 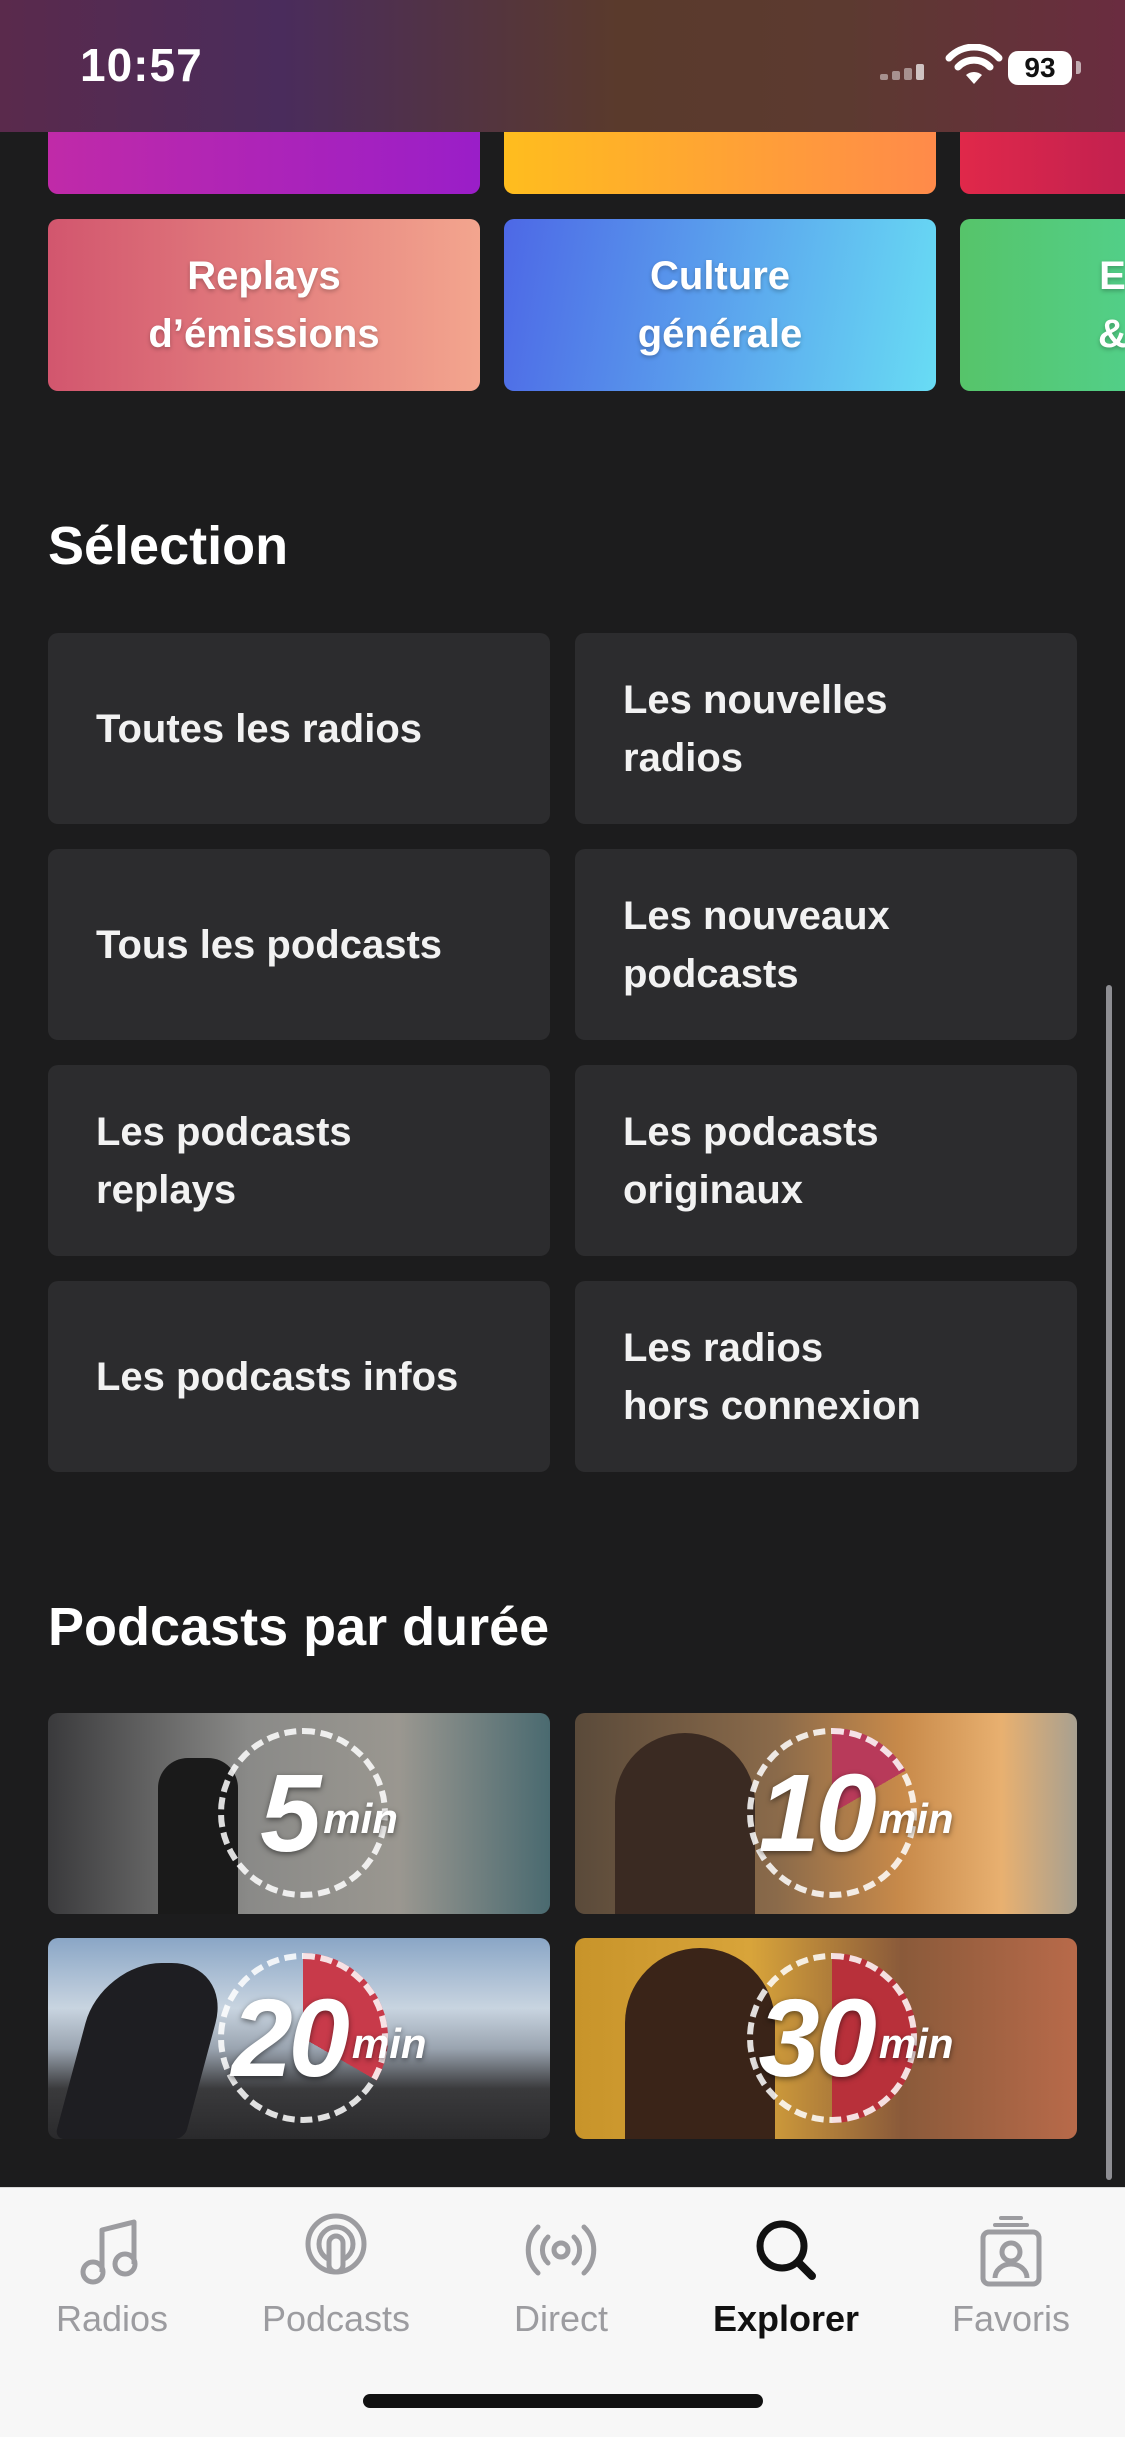 What do you see at coordinates (141, 65) in the screenshot?
I see `status-time: 10:57` at bounding box center [141, 65].